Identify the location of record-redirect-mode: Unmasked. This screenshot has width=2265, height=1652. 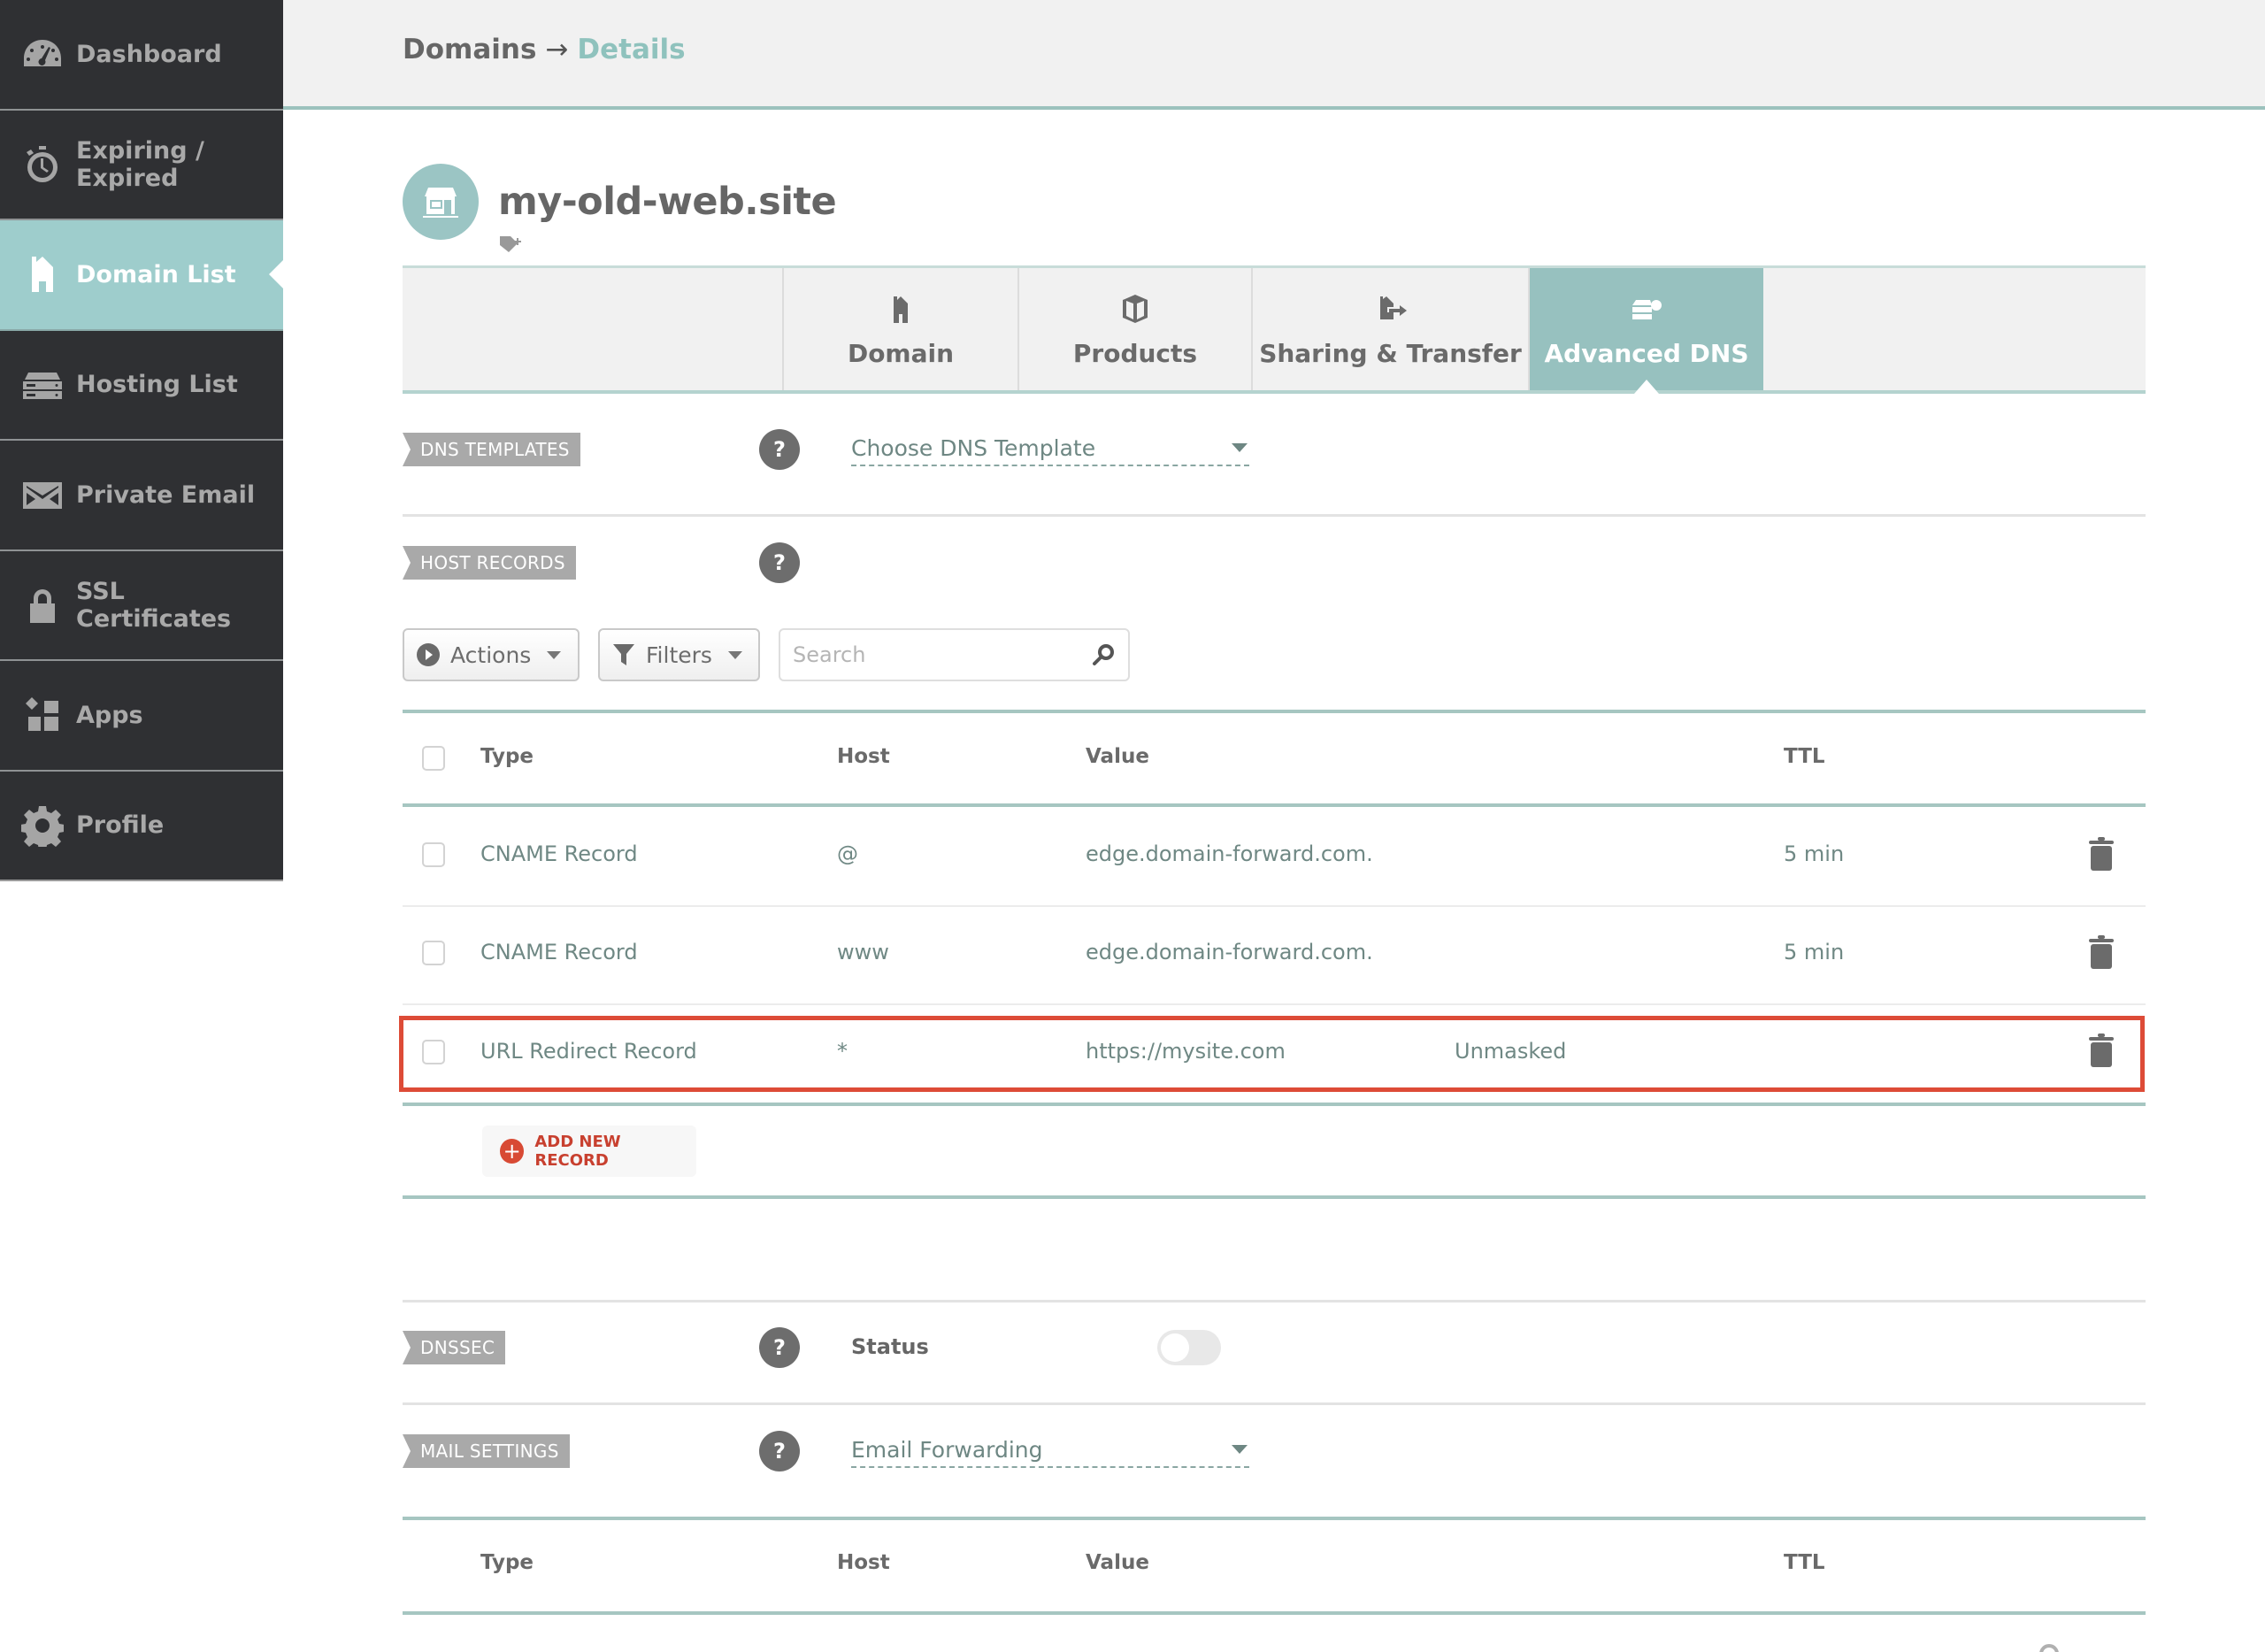
(1511, 1051).